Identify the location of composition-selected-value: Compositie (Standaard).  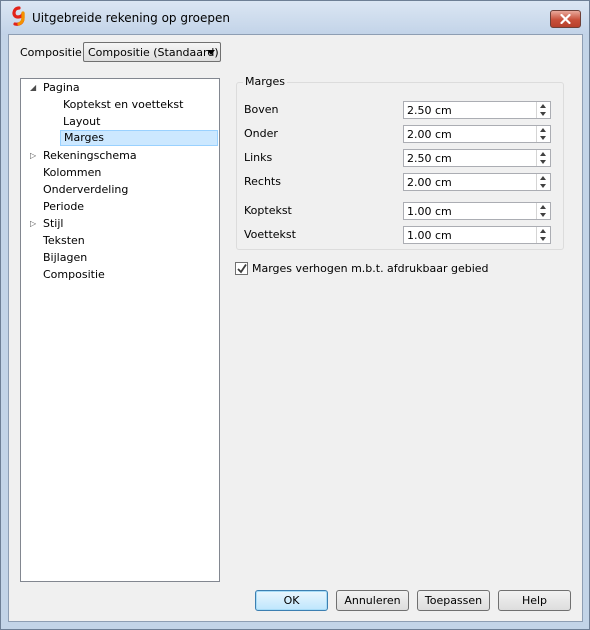
(153, 52).